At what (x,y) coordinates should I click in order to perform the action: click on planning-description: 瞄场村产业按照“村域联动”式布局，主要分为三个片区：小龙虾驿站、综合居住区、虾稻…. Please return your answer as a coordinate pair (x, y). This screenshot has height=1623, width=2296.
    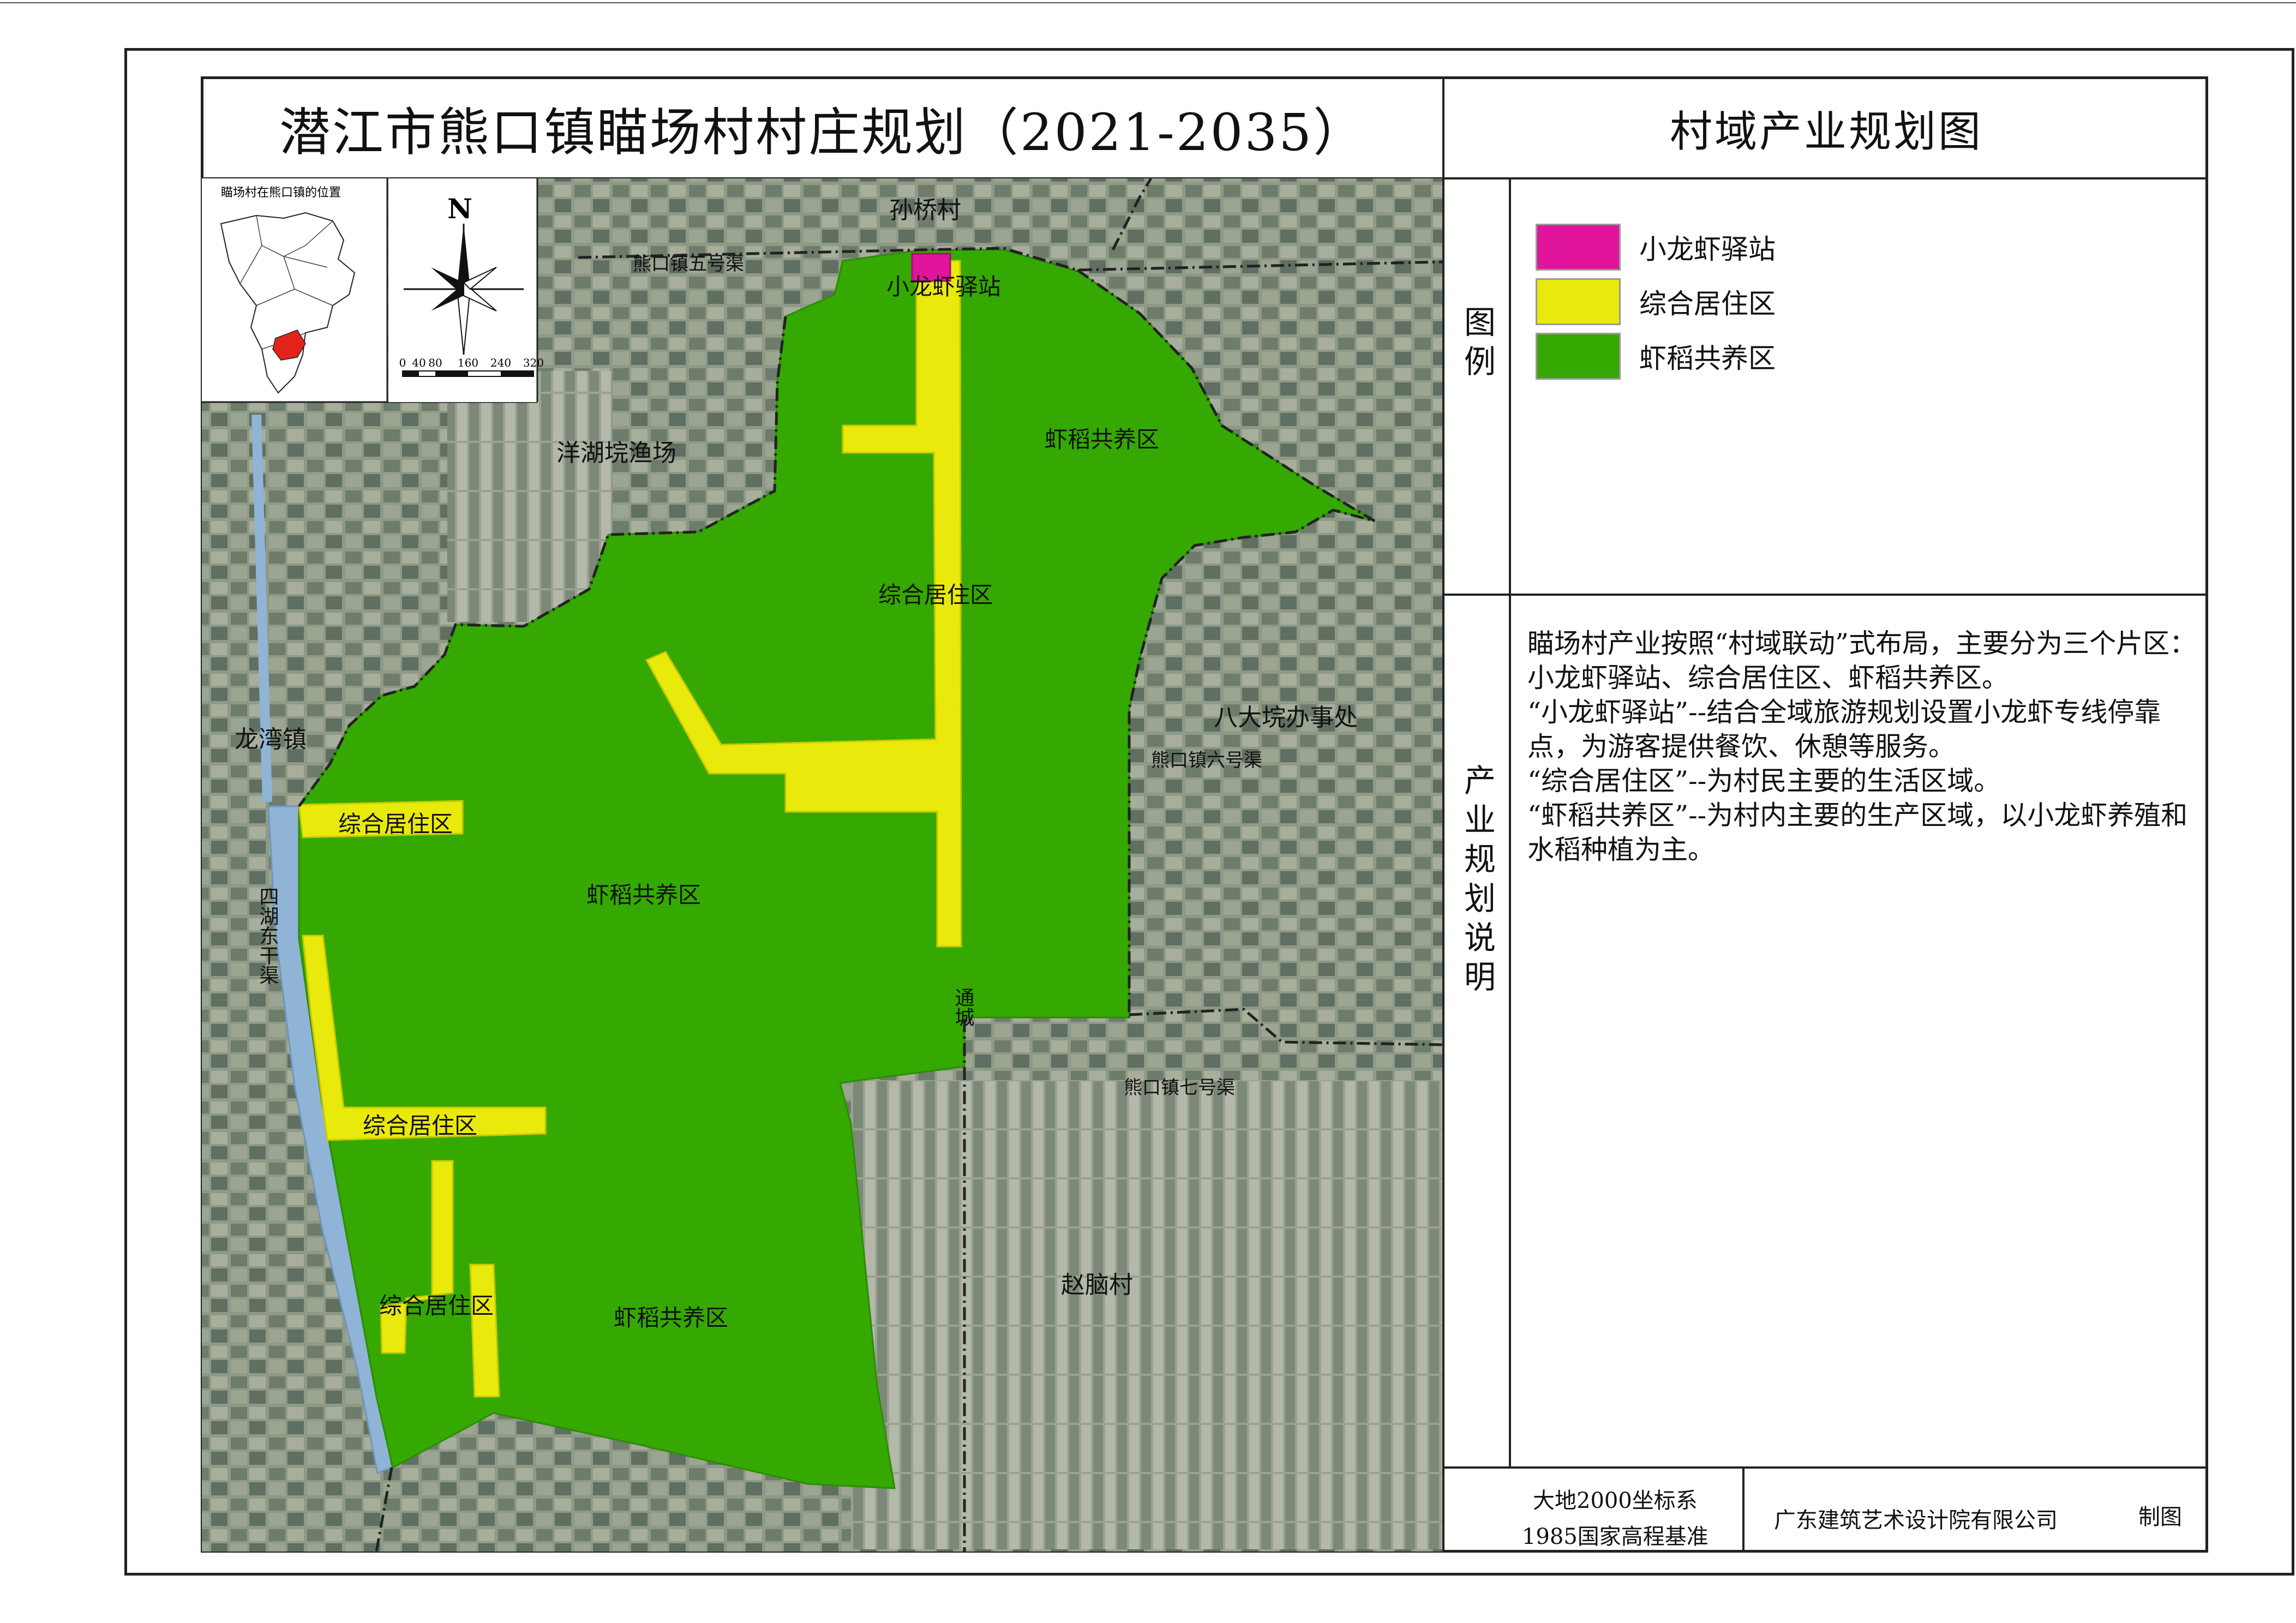
    Looking at the image, I should click on (1862, 746).